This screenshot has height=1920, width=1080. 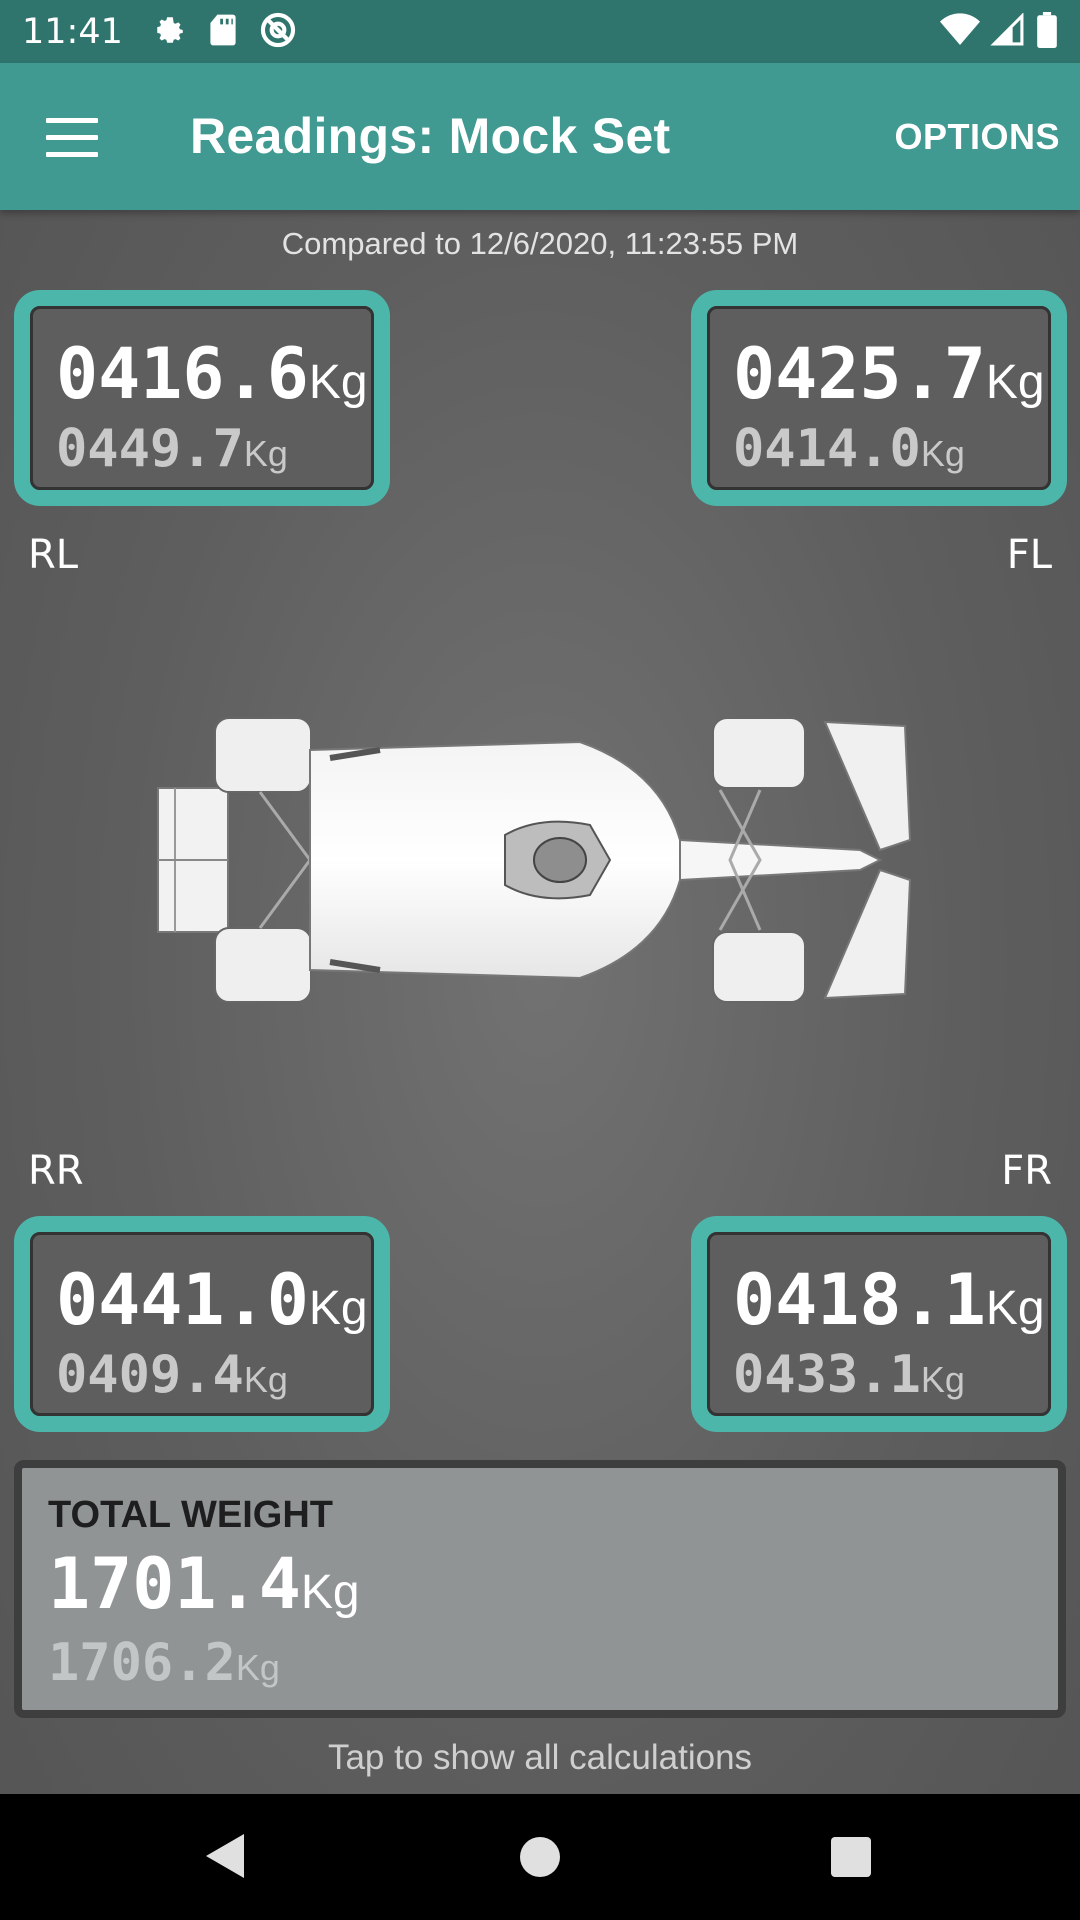 I want to click on fl-current: 0425.7Kg, so click(x=889, y=374).